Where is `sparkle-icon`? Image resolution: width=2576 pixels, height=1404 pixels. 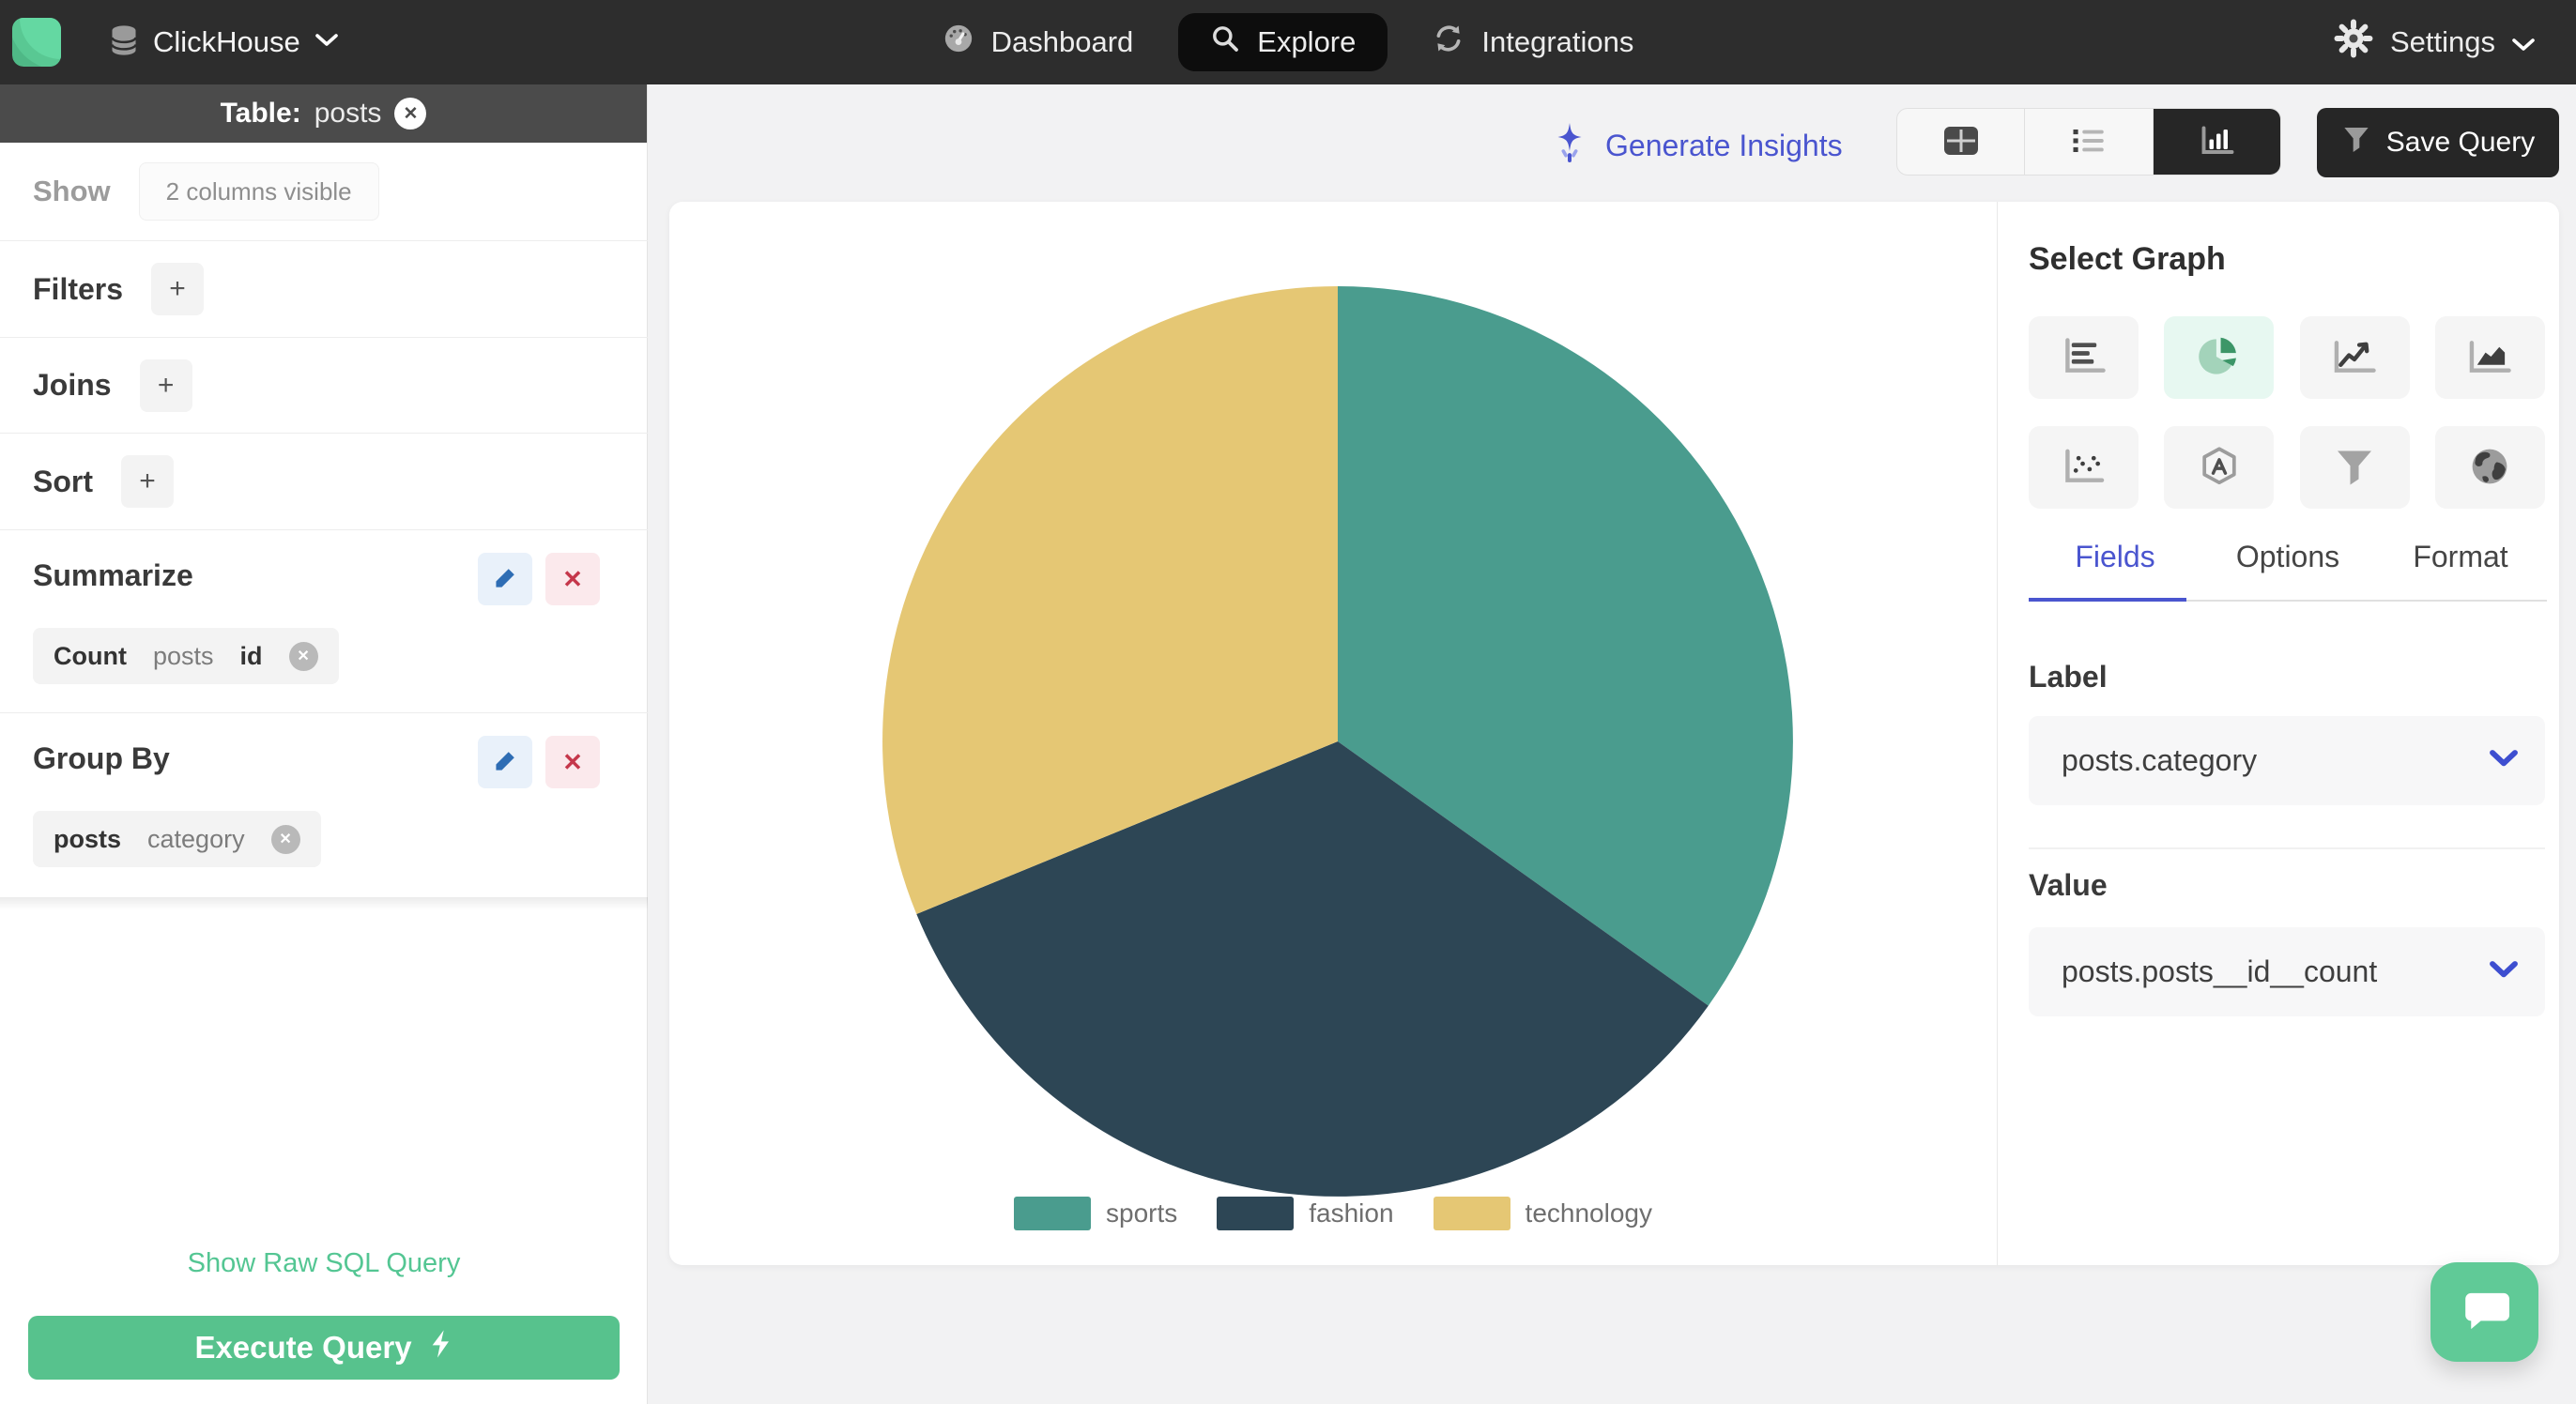 sparkle-icon is located at coordinates (1570, 145).